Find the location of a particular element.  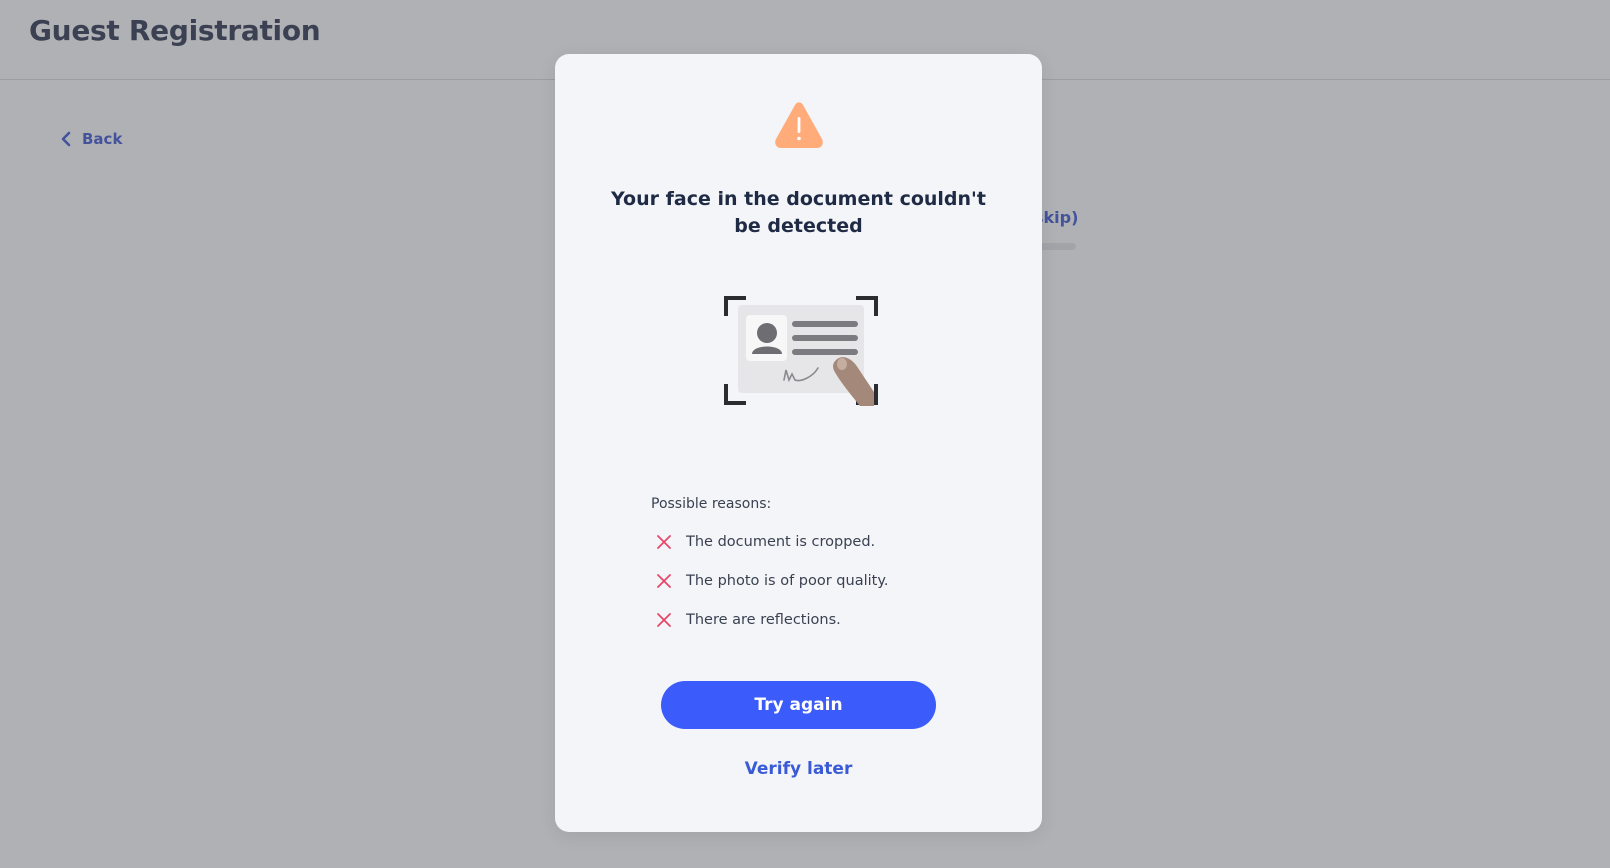

reason-item: The photo is of poor quality. is located at coordinates (811, 581).